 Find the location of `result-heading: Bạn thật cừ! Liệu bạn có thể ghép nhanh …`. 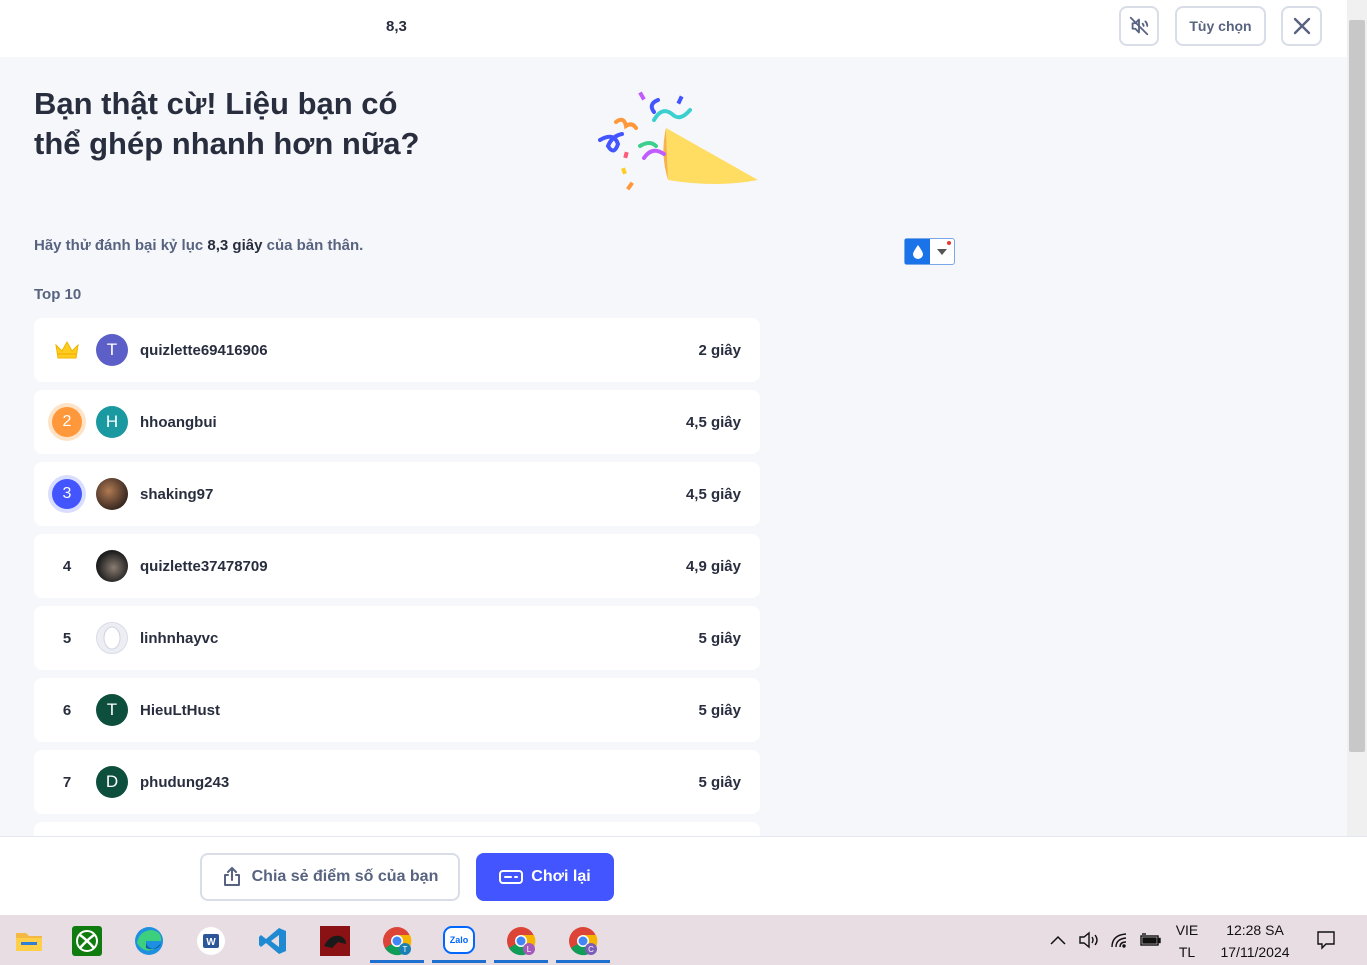

result-heading: Bạn thật cừ! Liệu bạn có thể ghép nhanh … is located at coordinates (227, 123).